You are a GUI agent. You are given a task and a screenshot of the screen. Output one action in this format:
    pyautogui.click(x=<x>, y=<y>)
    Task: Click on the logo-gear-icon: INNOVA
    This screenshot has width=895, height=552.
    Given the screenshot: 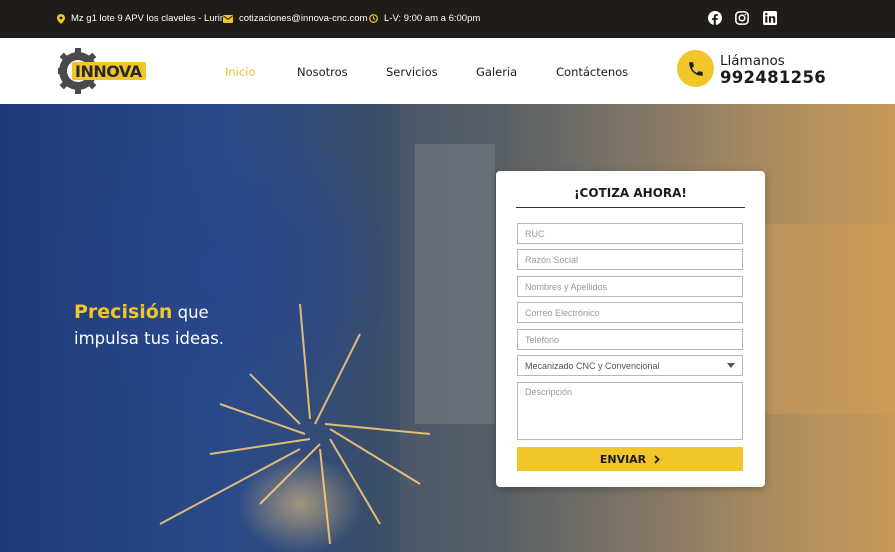 What is the action you would take?
    pyautogui.click(x=100, y=71)
    